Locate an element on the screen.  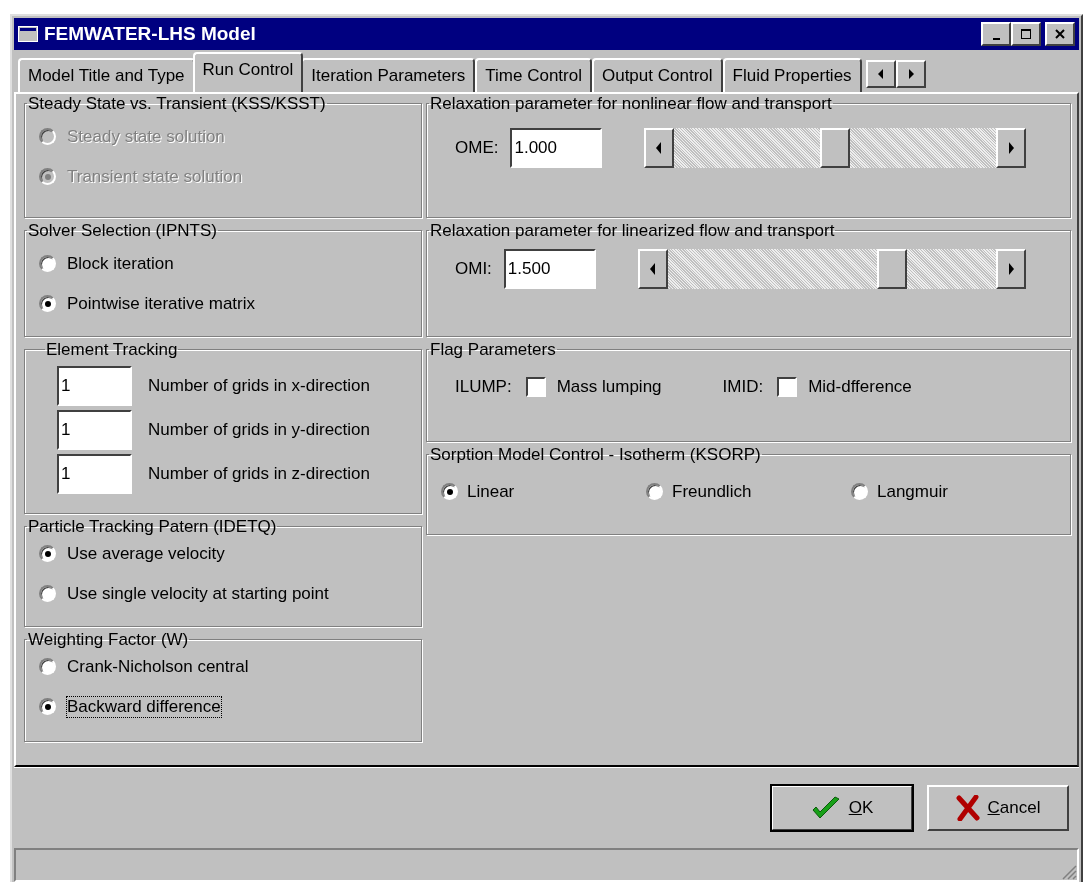
option-label: Backward difference is located at coordinates (144, 706).